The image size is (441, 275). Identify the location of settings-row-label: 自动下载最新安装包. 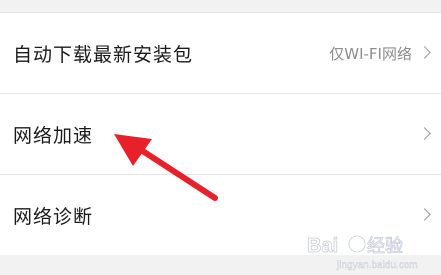
(103, 54).